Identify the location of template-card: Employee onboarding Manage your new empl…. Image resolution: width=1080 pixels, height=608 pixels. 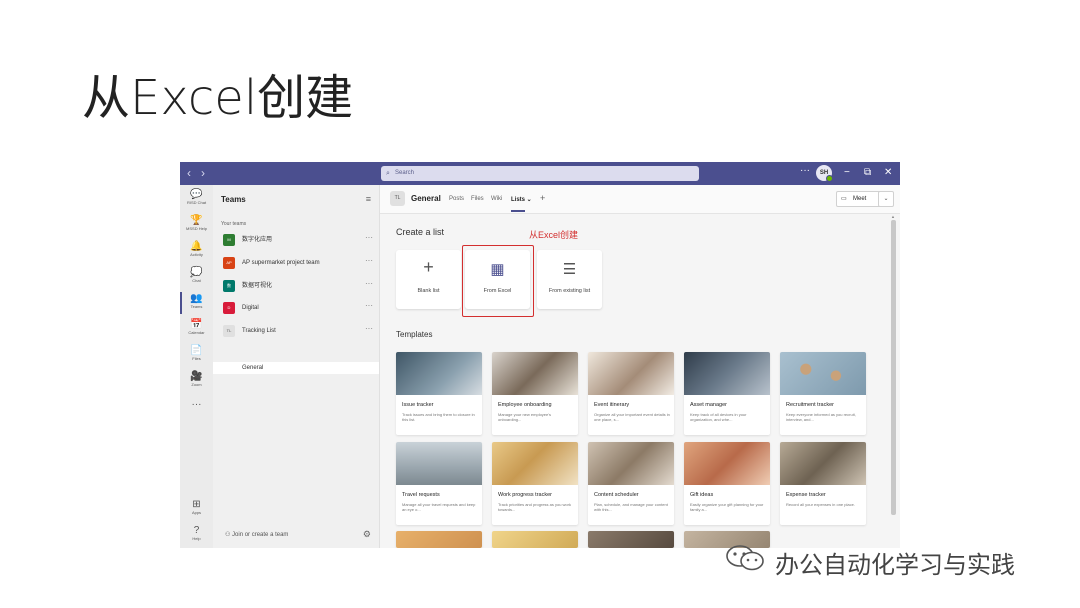
(535, 393).